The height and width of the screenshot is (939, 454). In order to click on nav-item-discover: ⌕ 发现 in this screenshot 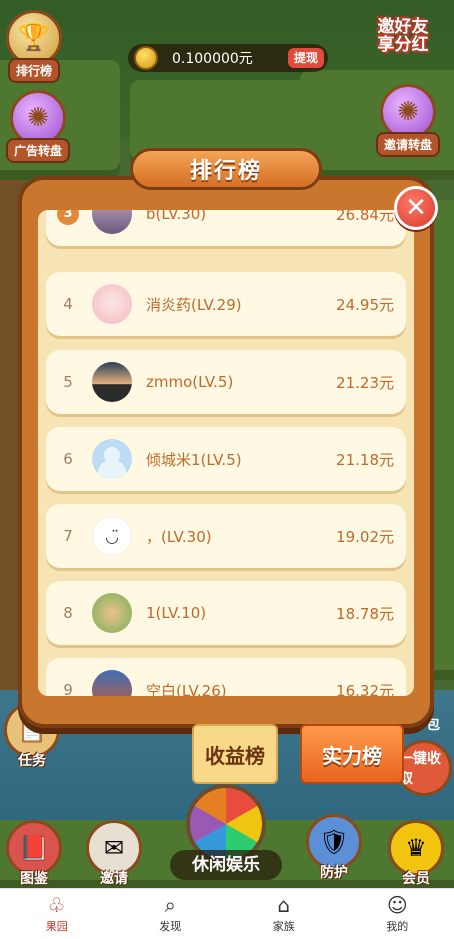, I will do `click(171, 914)`.